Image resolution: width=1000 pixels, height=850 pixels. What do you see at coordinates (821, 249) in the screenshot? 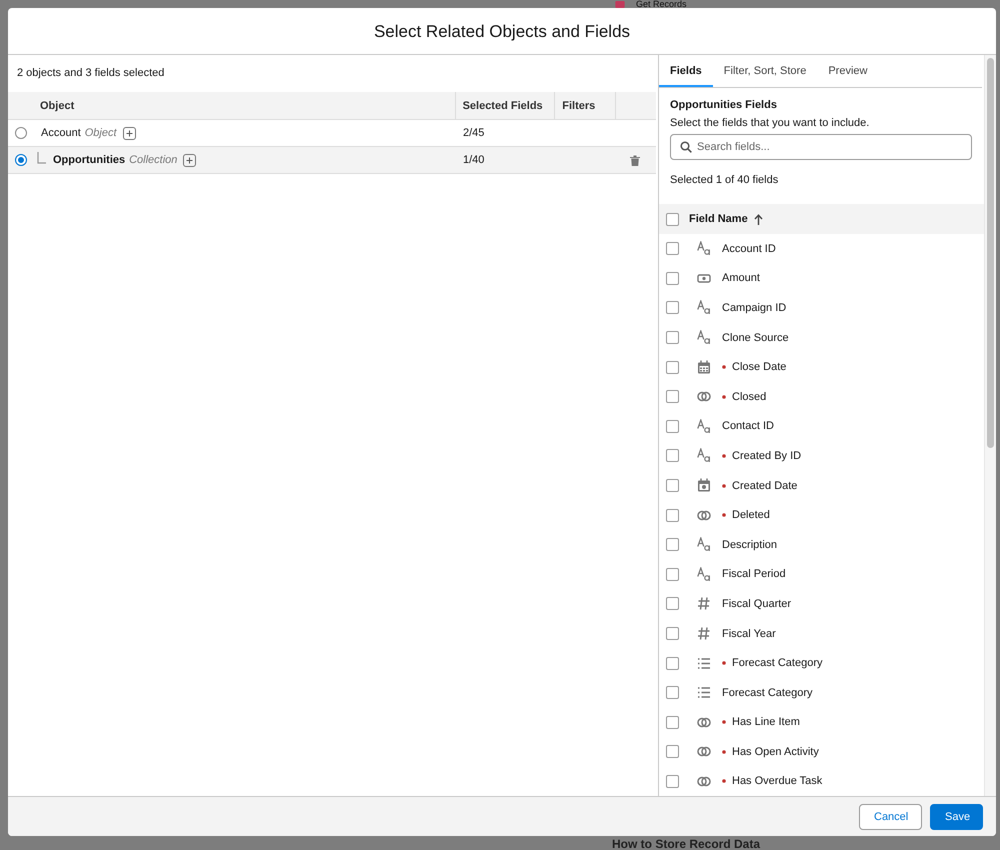
I see `field-row: Account ID` at bounding box center [821, 249].